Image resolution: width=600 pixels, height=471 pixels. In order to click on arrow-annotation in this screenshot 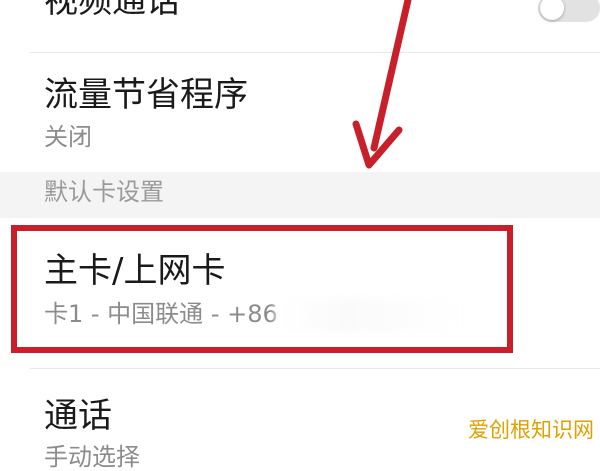, I will do `click(382, 84)`.